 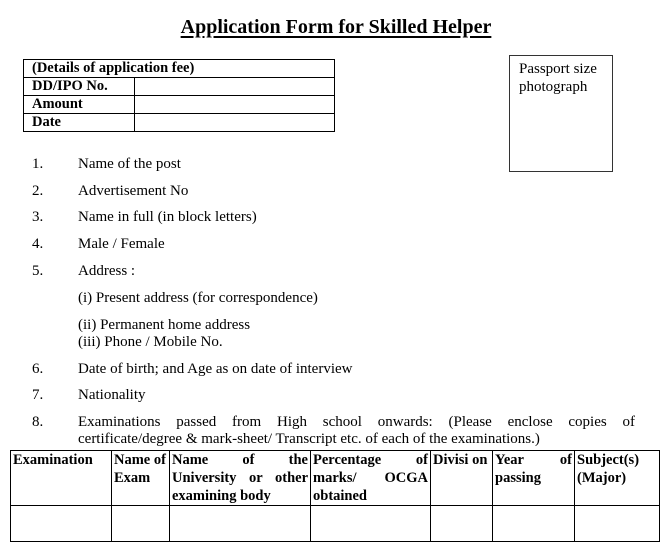 I want to click on form-title: Application Form for Skilled Helper, so click(x=336, y=27).